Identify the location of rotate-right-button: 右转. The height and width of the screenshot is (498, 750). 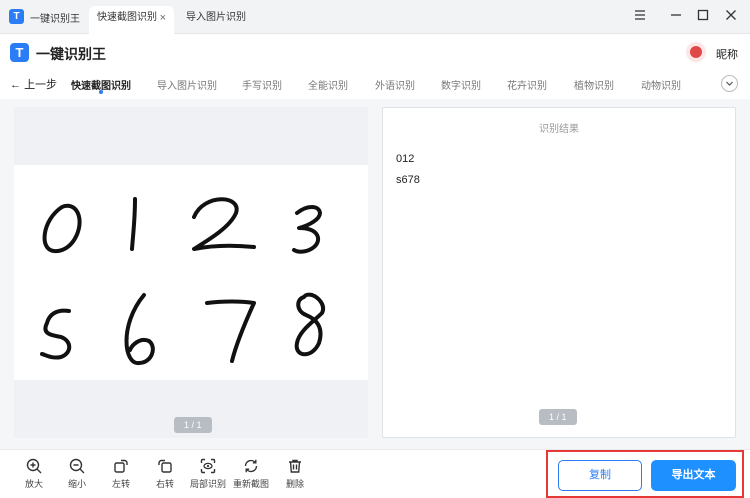
(165, 474).